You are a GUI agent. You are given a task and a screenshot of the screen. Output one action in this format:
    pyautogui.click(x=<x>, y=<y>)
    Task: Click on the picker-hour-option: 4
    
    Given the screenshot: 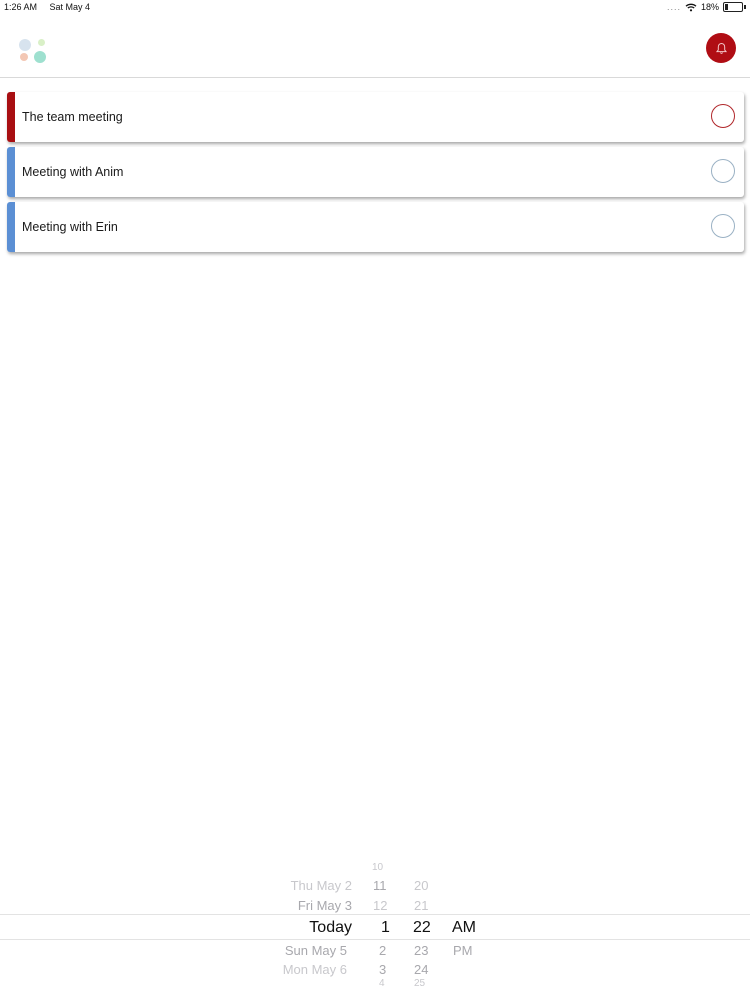 What is the action you would take?
    pyautogui.click(x=382, y=982)
    